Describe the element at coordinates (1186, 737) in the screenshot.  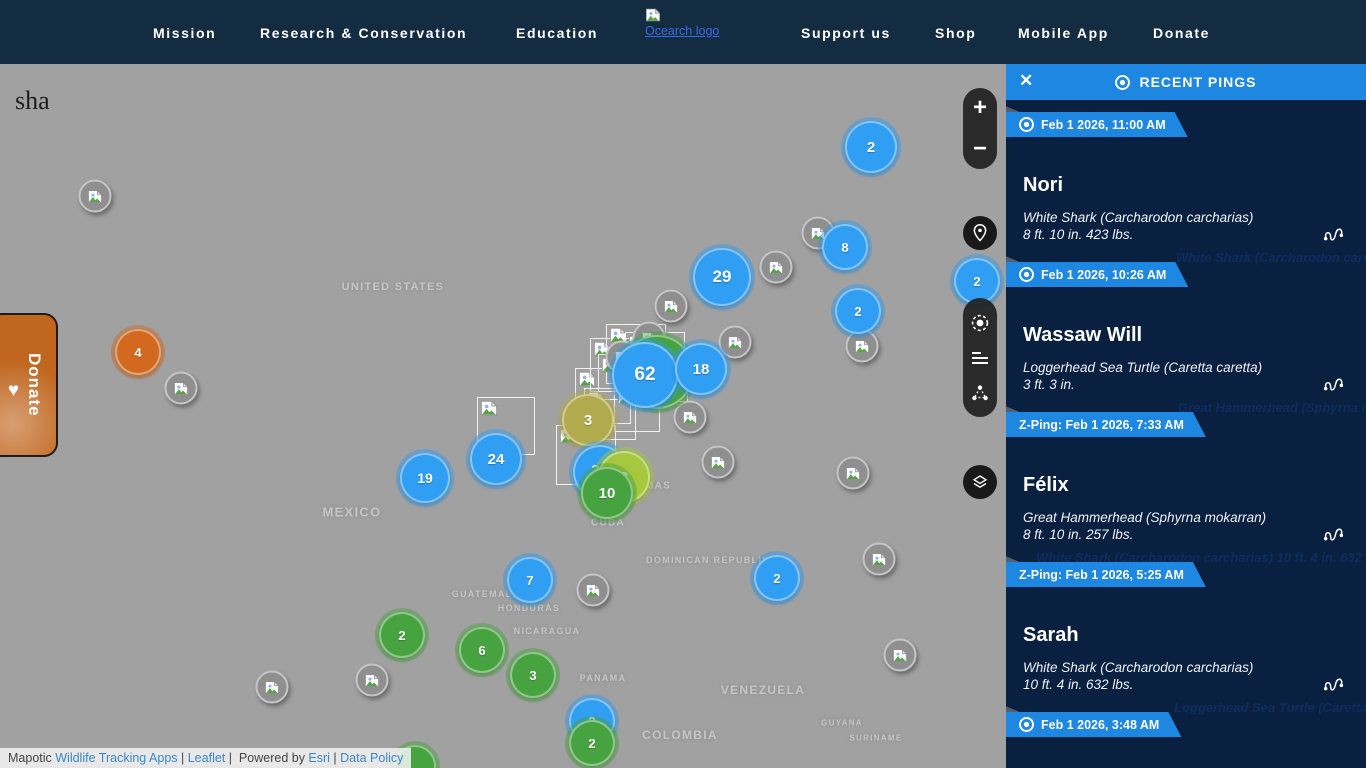
I see `ping-card: Feb 1 2026, 3:48 AM` at that location.